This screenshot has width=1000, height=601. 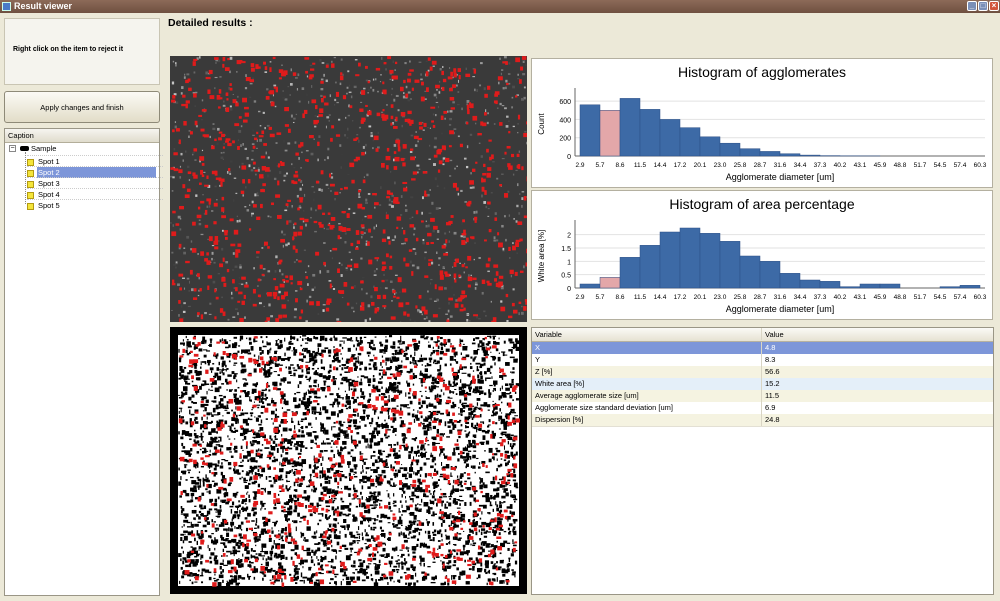 I want to click on tree-item-label: Spot 5, so click(x=49, y=205).